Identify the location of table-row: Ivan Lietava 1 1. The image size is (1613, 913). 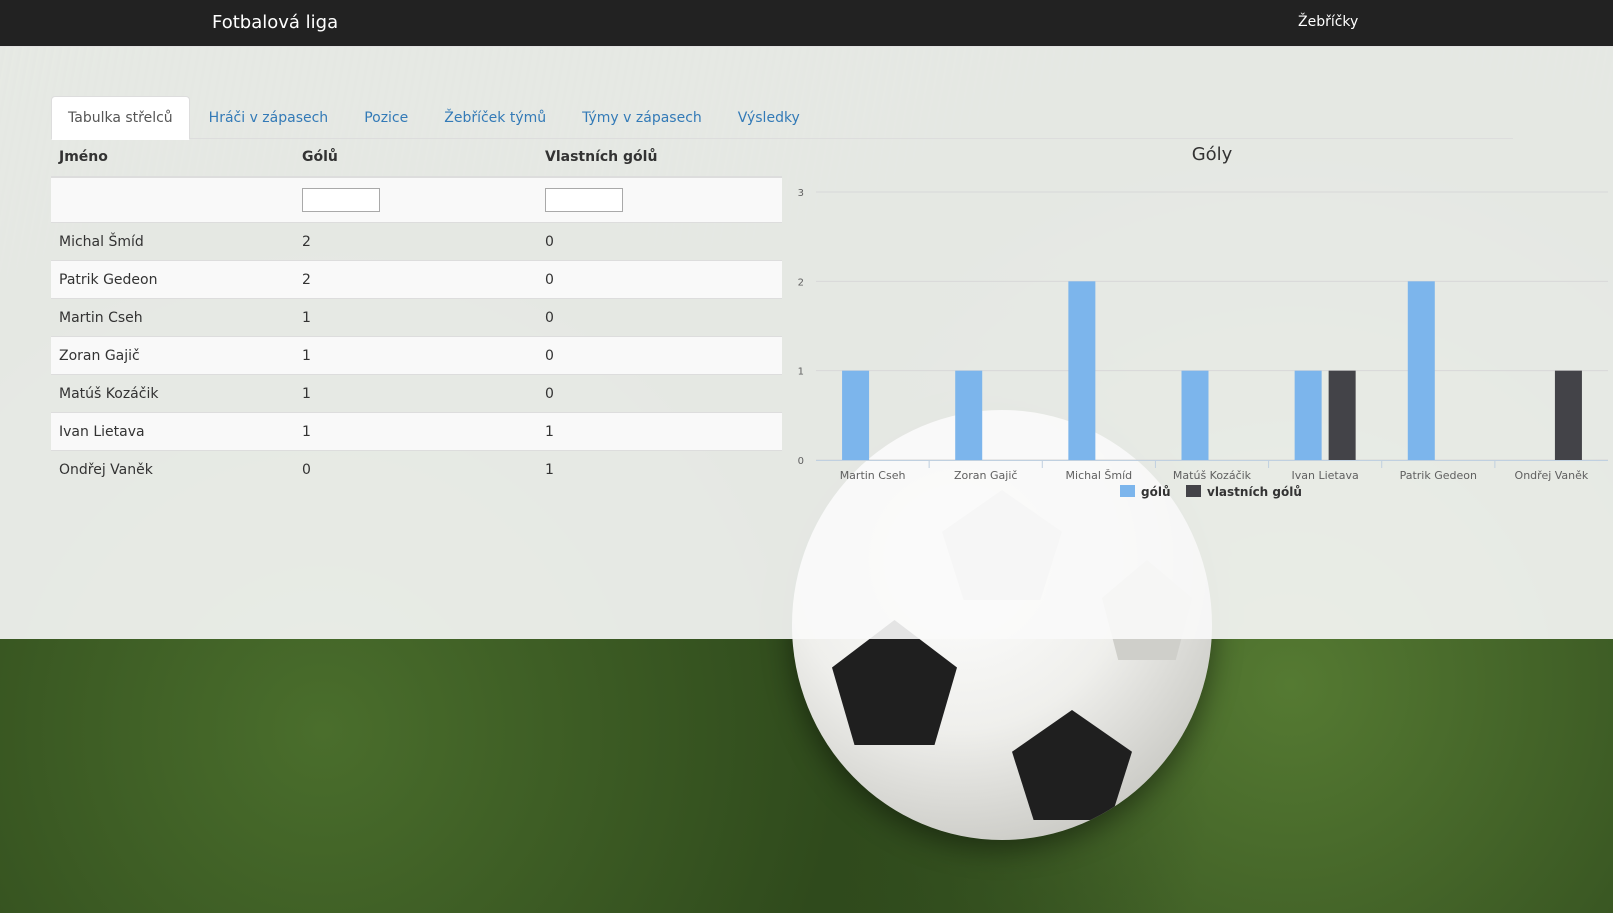
(416, 431).